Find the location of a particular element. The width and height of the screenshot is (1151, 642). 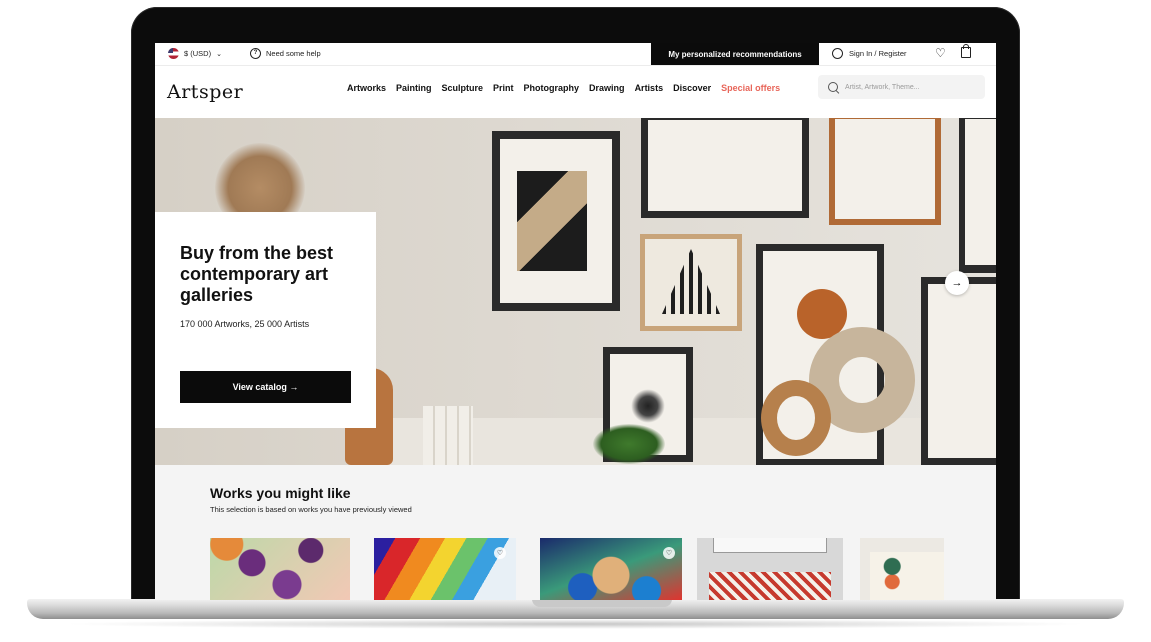

decor-books is located at coordinates (448, 435).